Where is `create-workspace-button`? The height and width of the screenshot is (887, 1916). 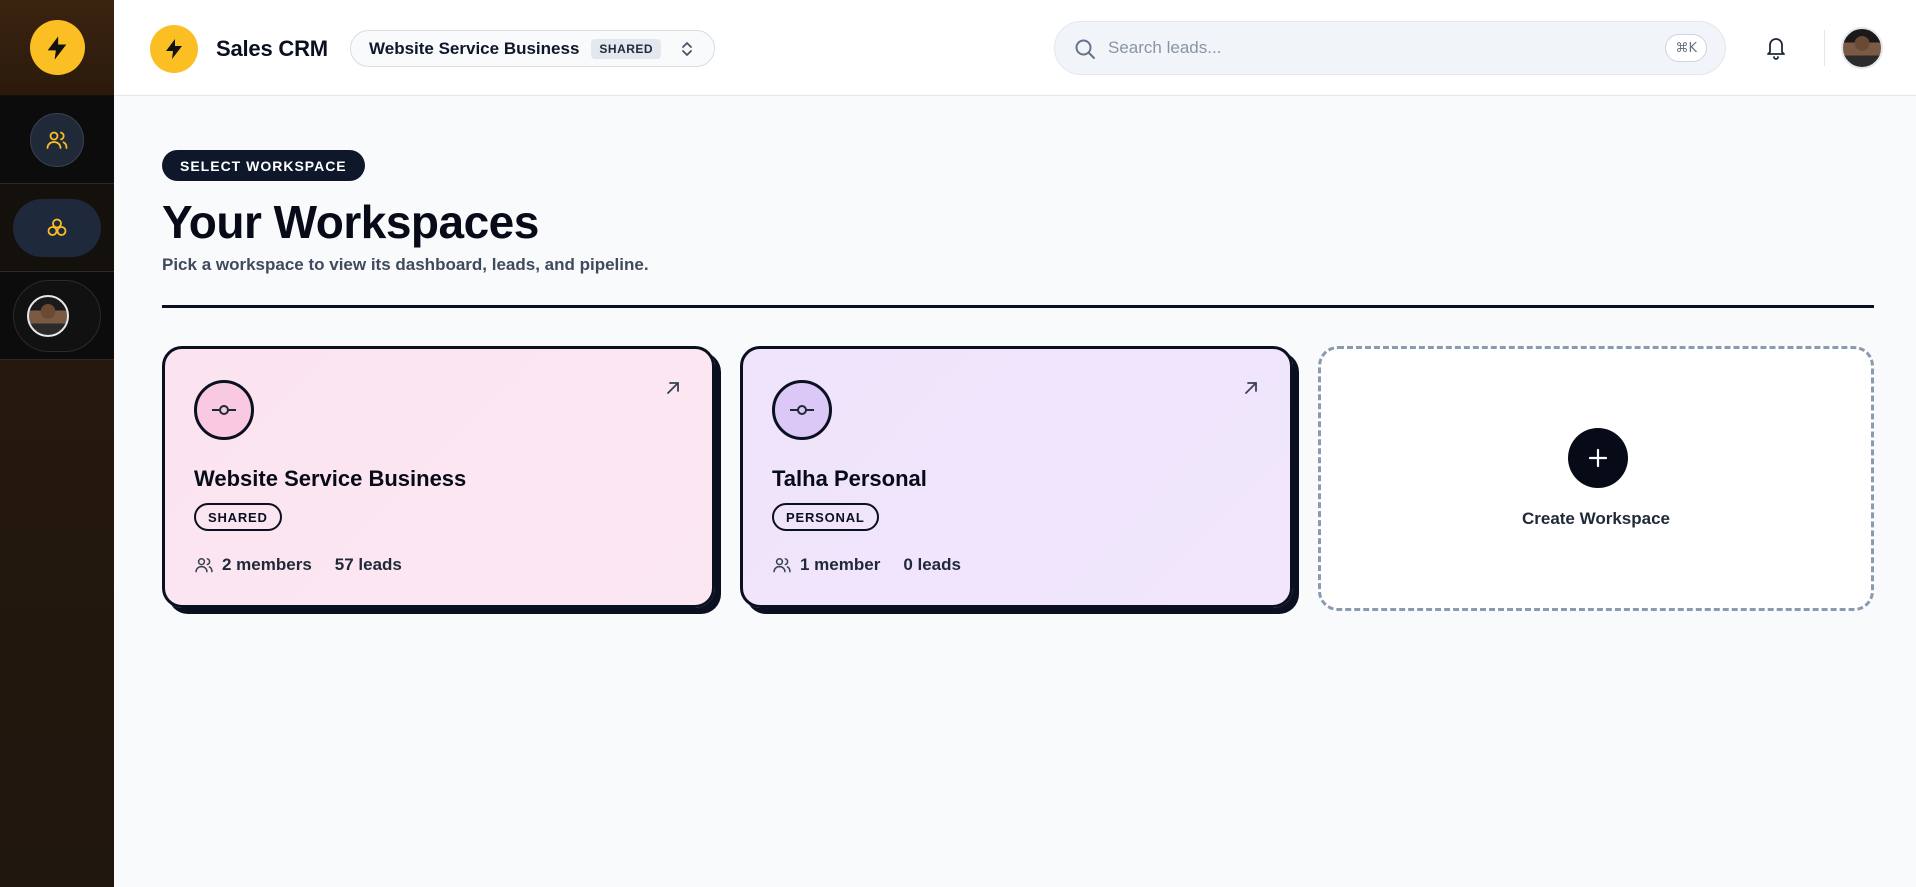 create-workspace-button is located at coordinates (1598, 458).